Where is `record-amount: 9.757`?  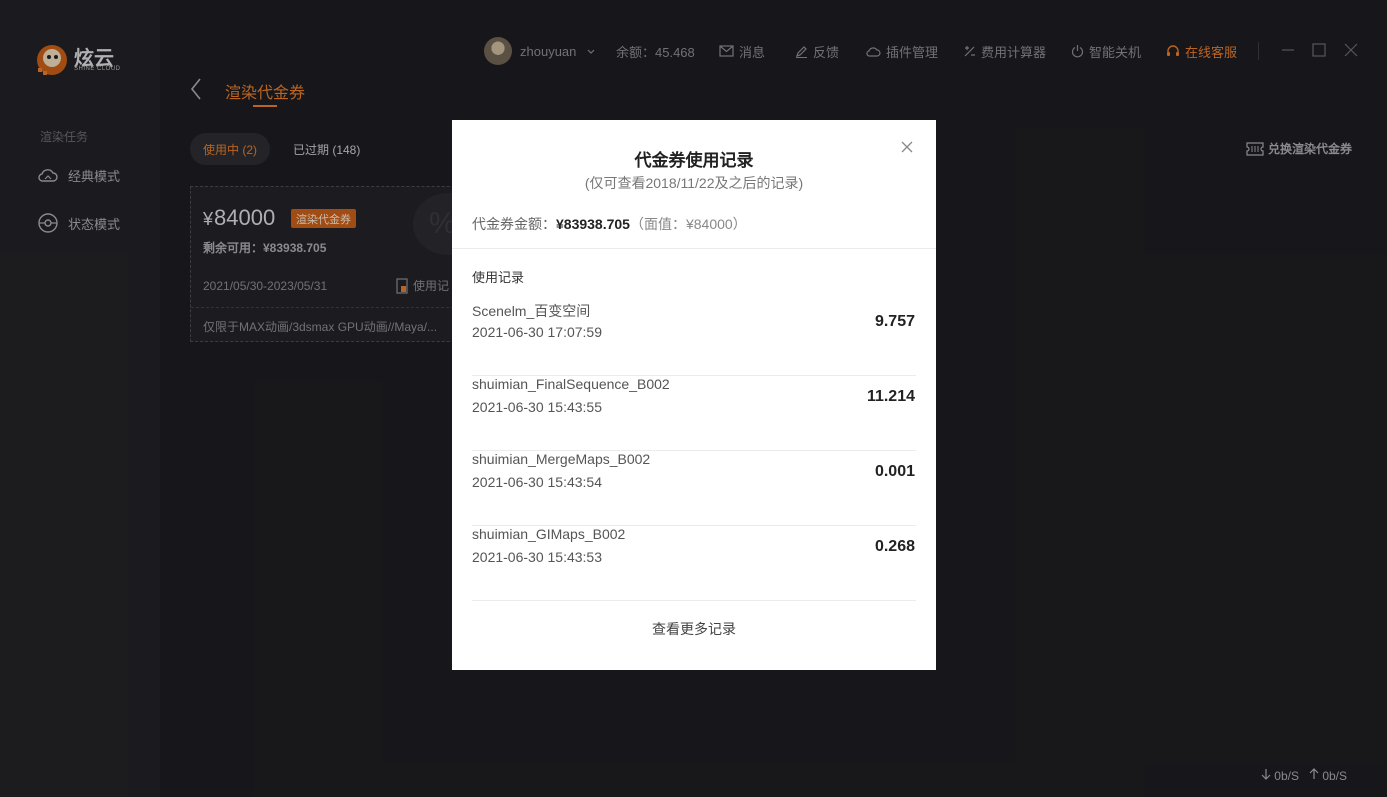
record-amount: 9.757 is located at coordinates (894, 321).